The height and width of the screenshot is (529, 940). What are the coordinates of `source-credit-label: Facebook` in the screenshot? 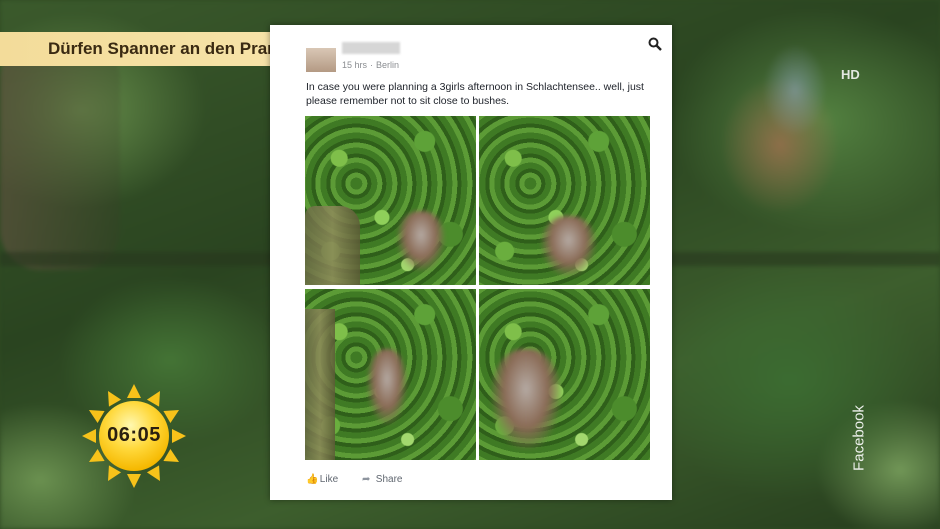 It's located at (859, 438).